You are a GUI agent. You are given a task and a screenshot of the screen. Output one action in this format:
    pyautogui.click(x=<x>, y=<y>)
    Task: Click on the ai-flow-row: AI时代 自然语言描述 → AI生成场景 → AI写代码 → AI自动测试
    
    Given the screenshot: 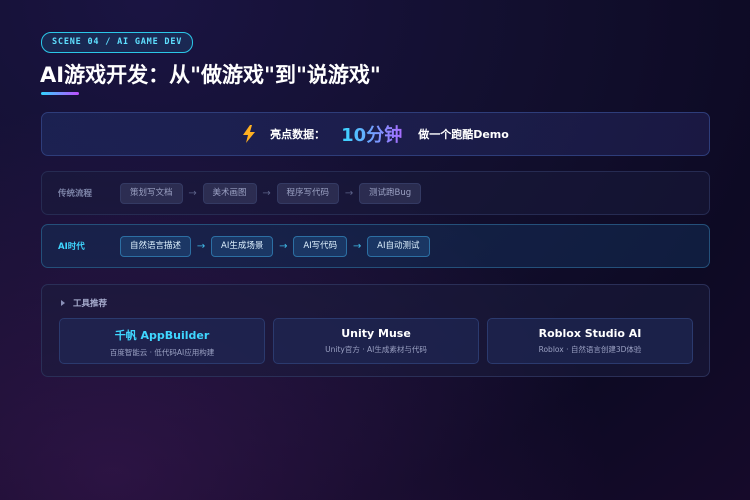 What is the action you would take?
    pyautogui.click(x=375, y=246)
    